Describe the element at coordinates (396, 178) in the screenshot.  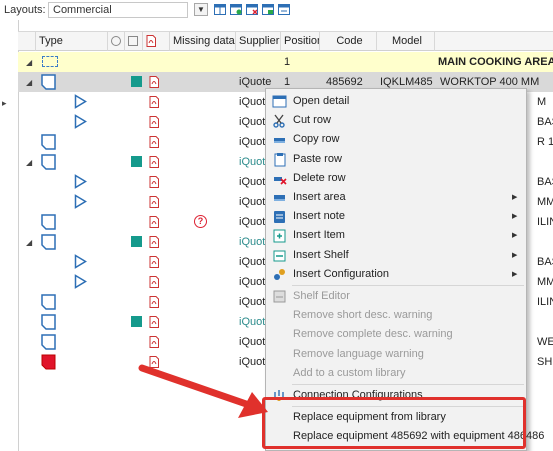
I see `menu-item-delete-row: Delete row` at that location.